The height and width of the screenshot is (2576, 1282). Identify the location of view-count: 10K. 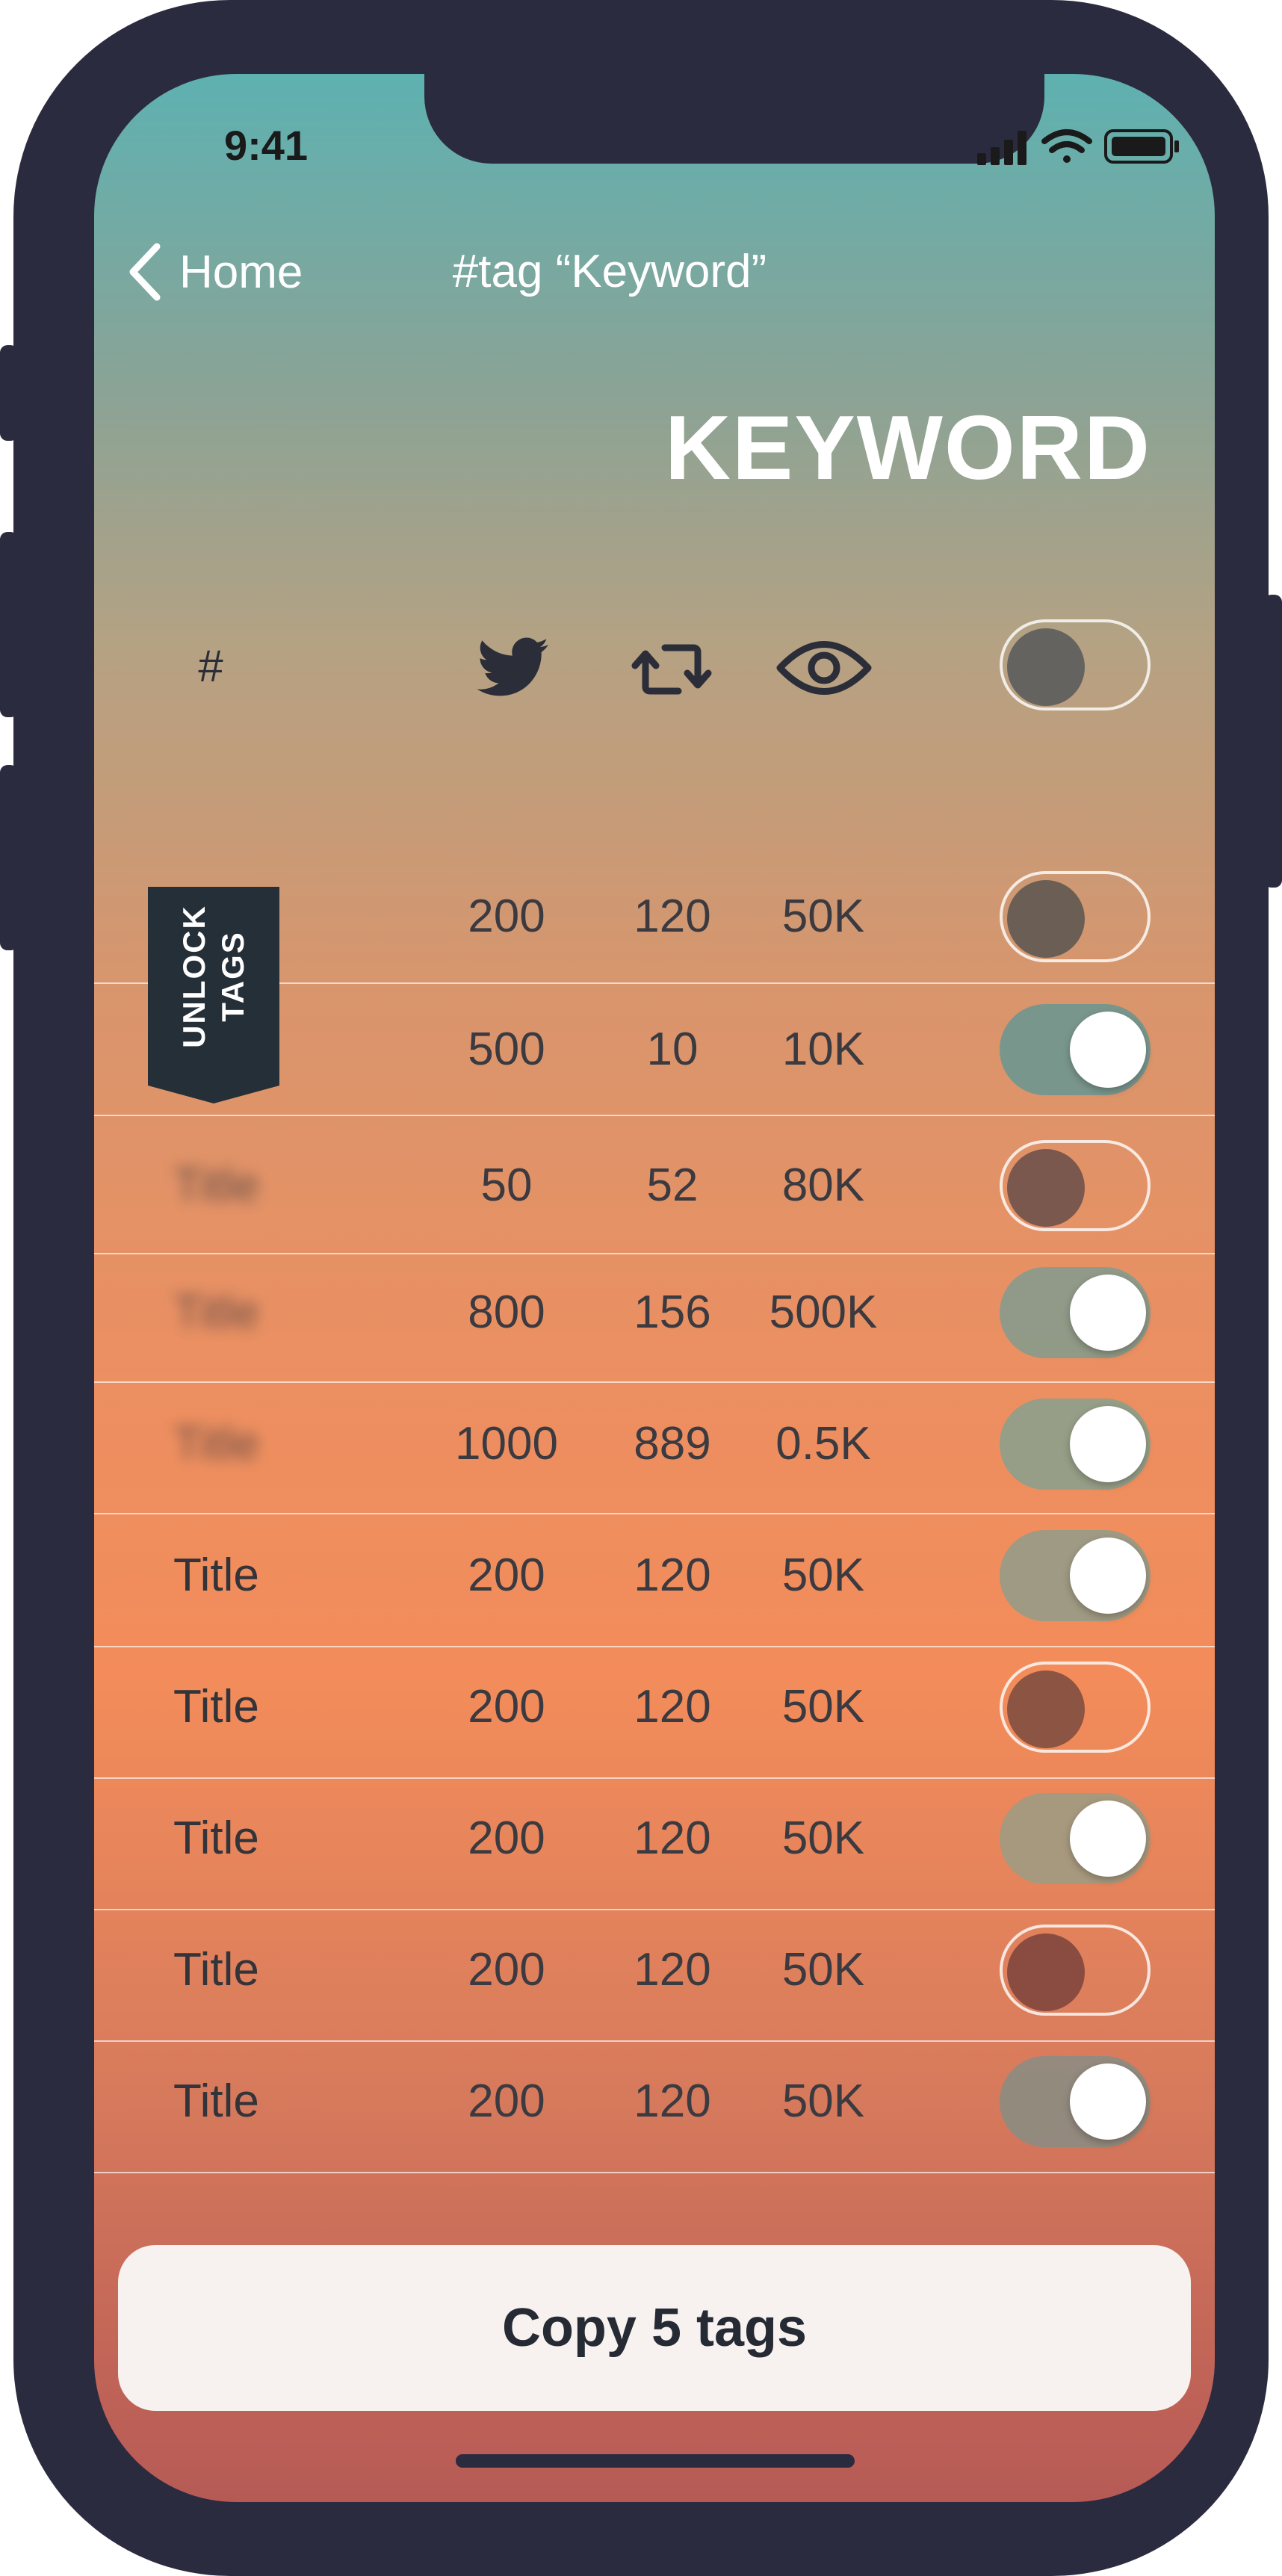
(823, 1049).